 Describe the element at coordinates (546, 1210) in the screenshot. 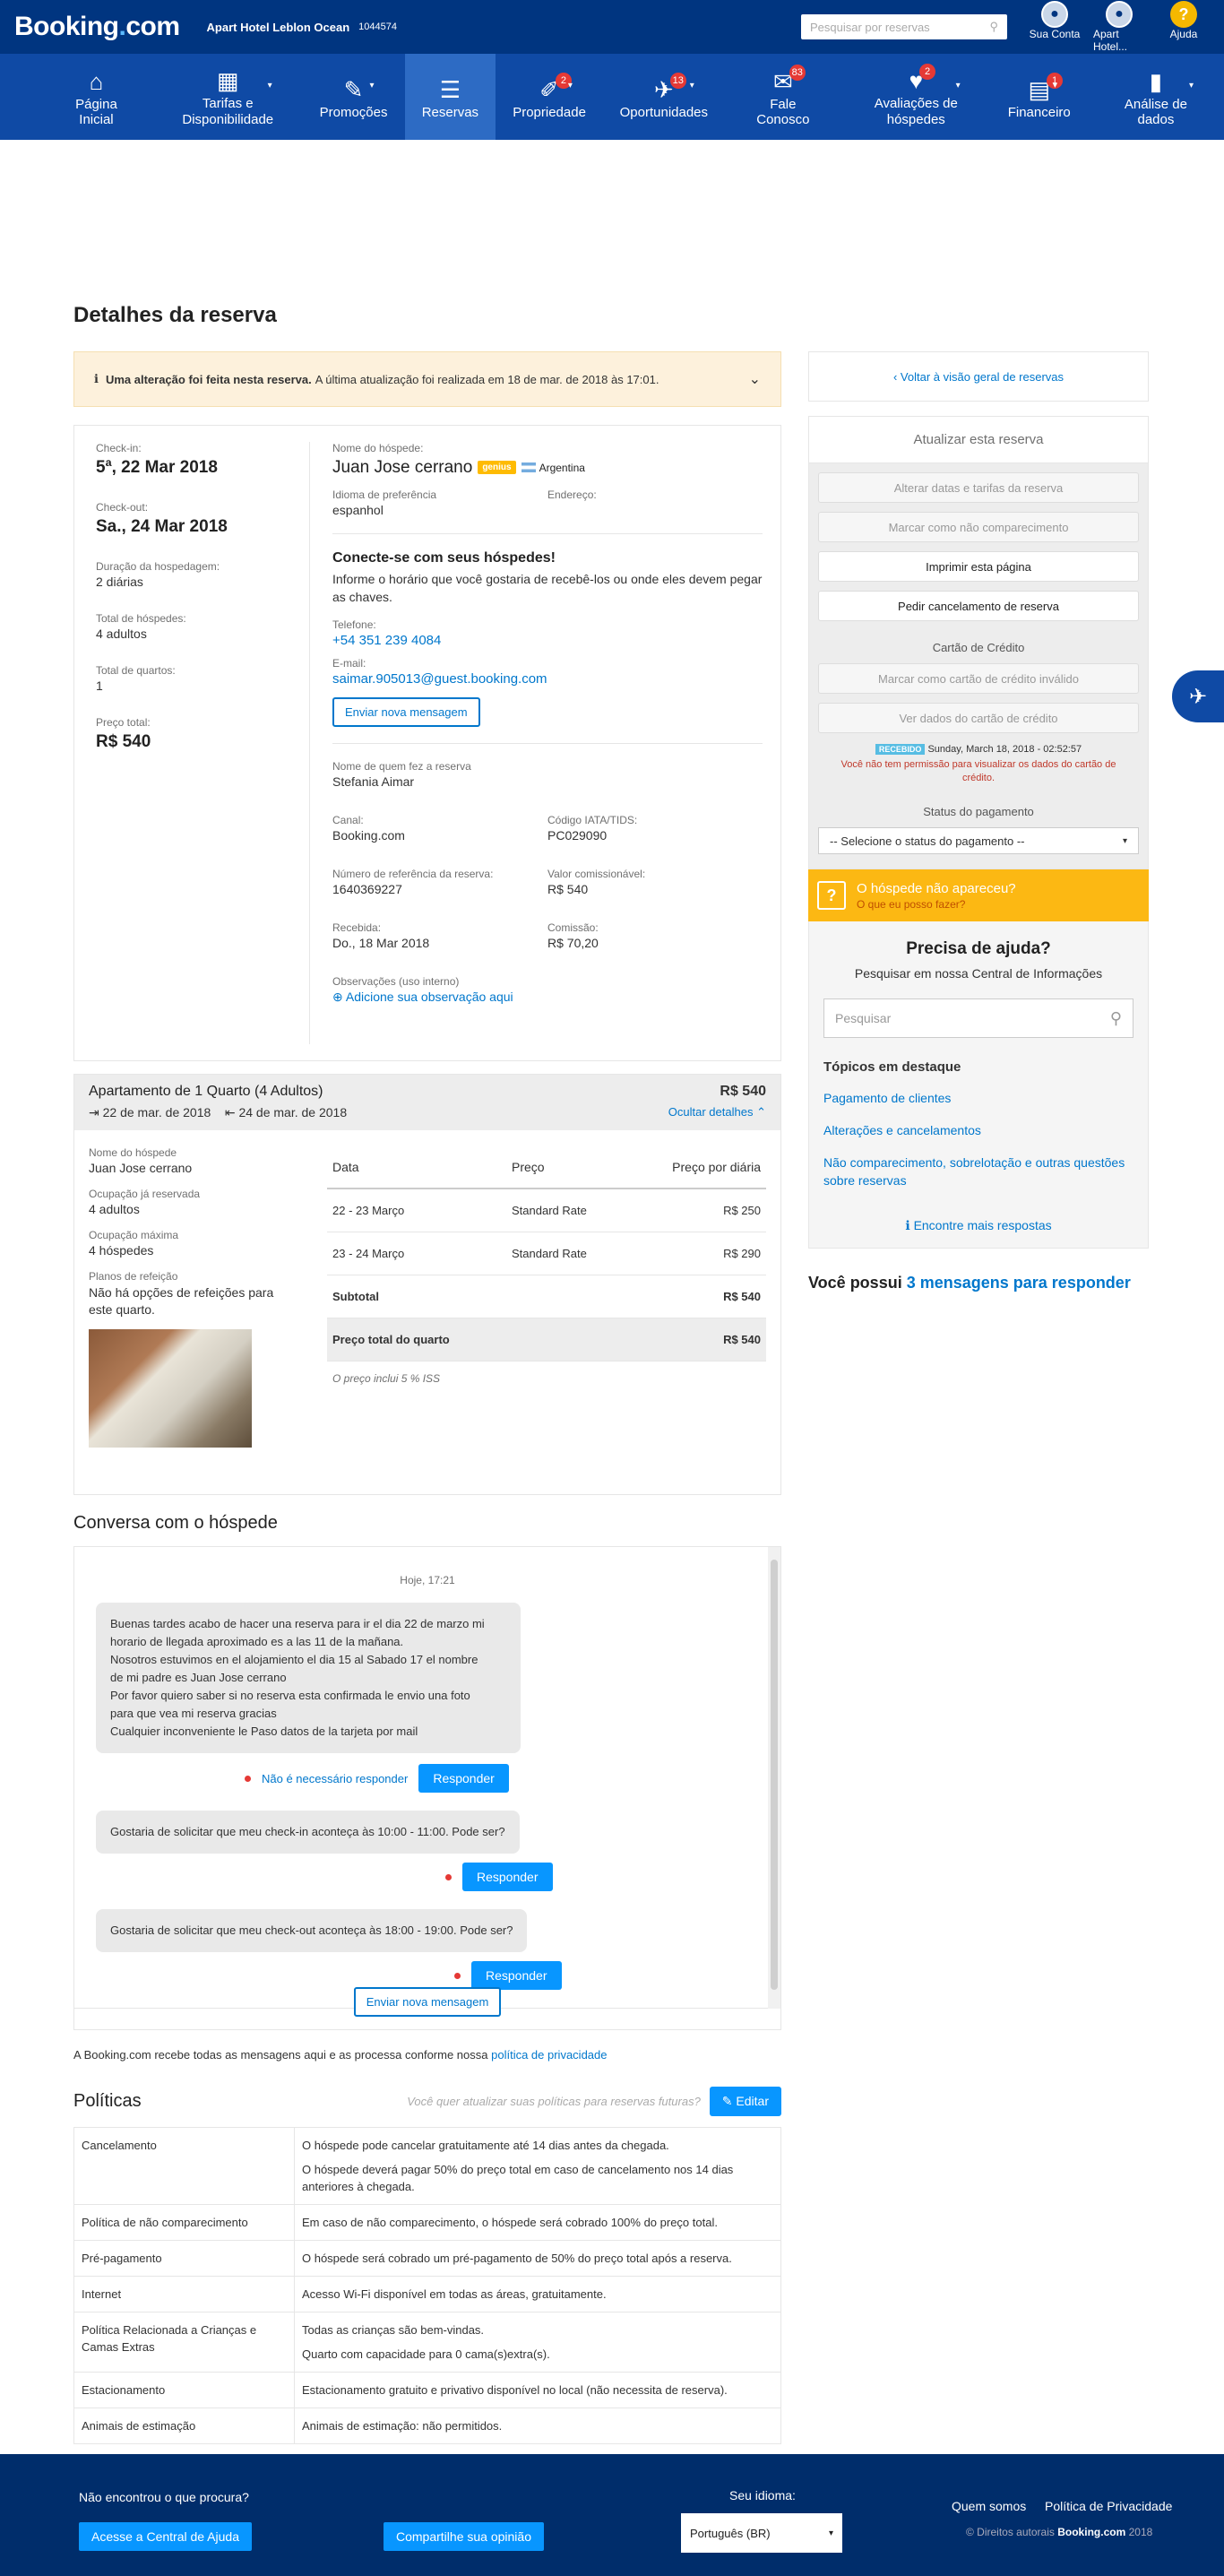

I see `table-row: 22 - 23 Março Standard Rate R$ 250` at that location.